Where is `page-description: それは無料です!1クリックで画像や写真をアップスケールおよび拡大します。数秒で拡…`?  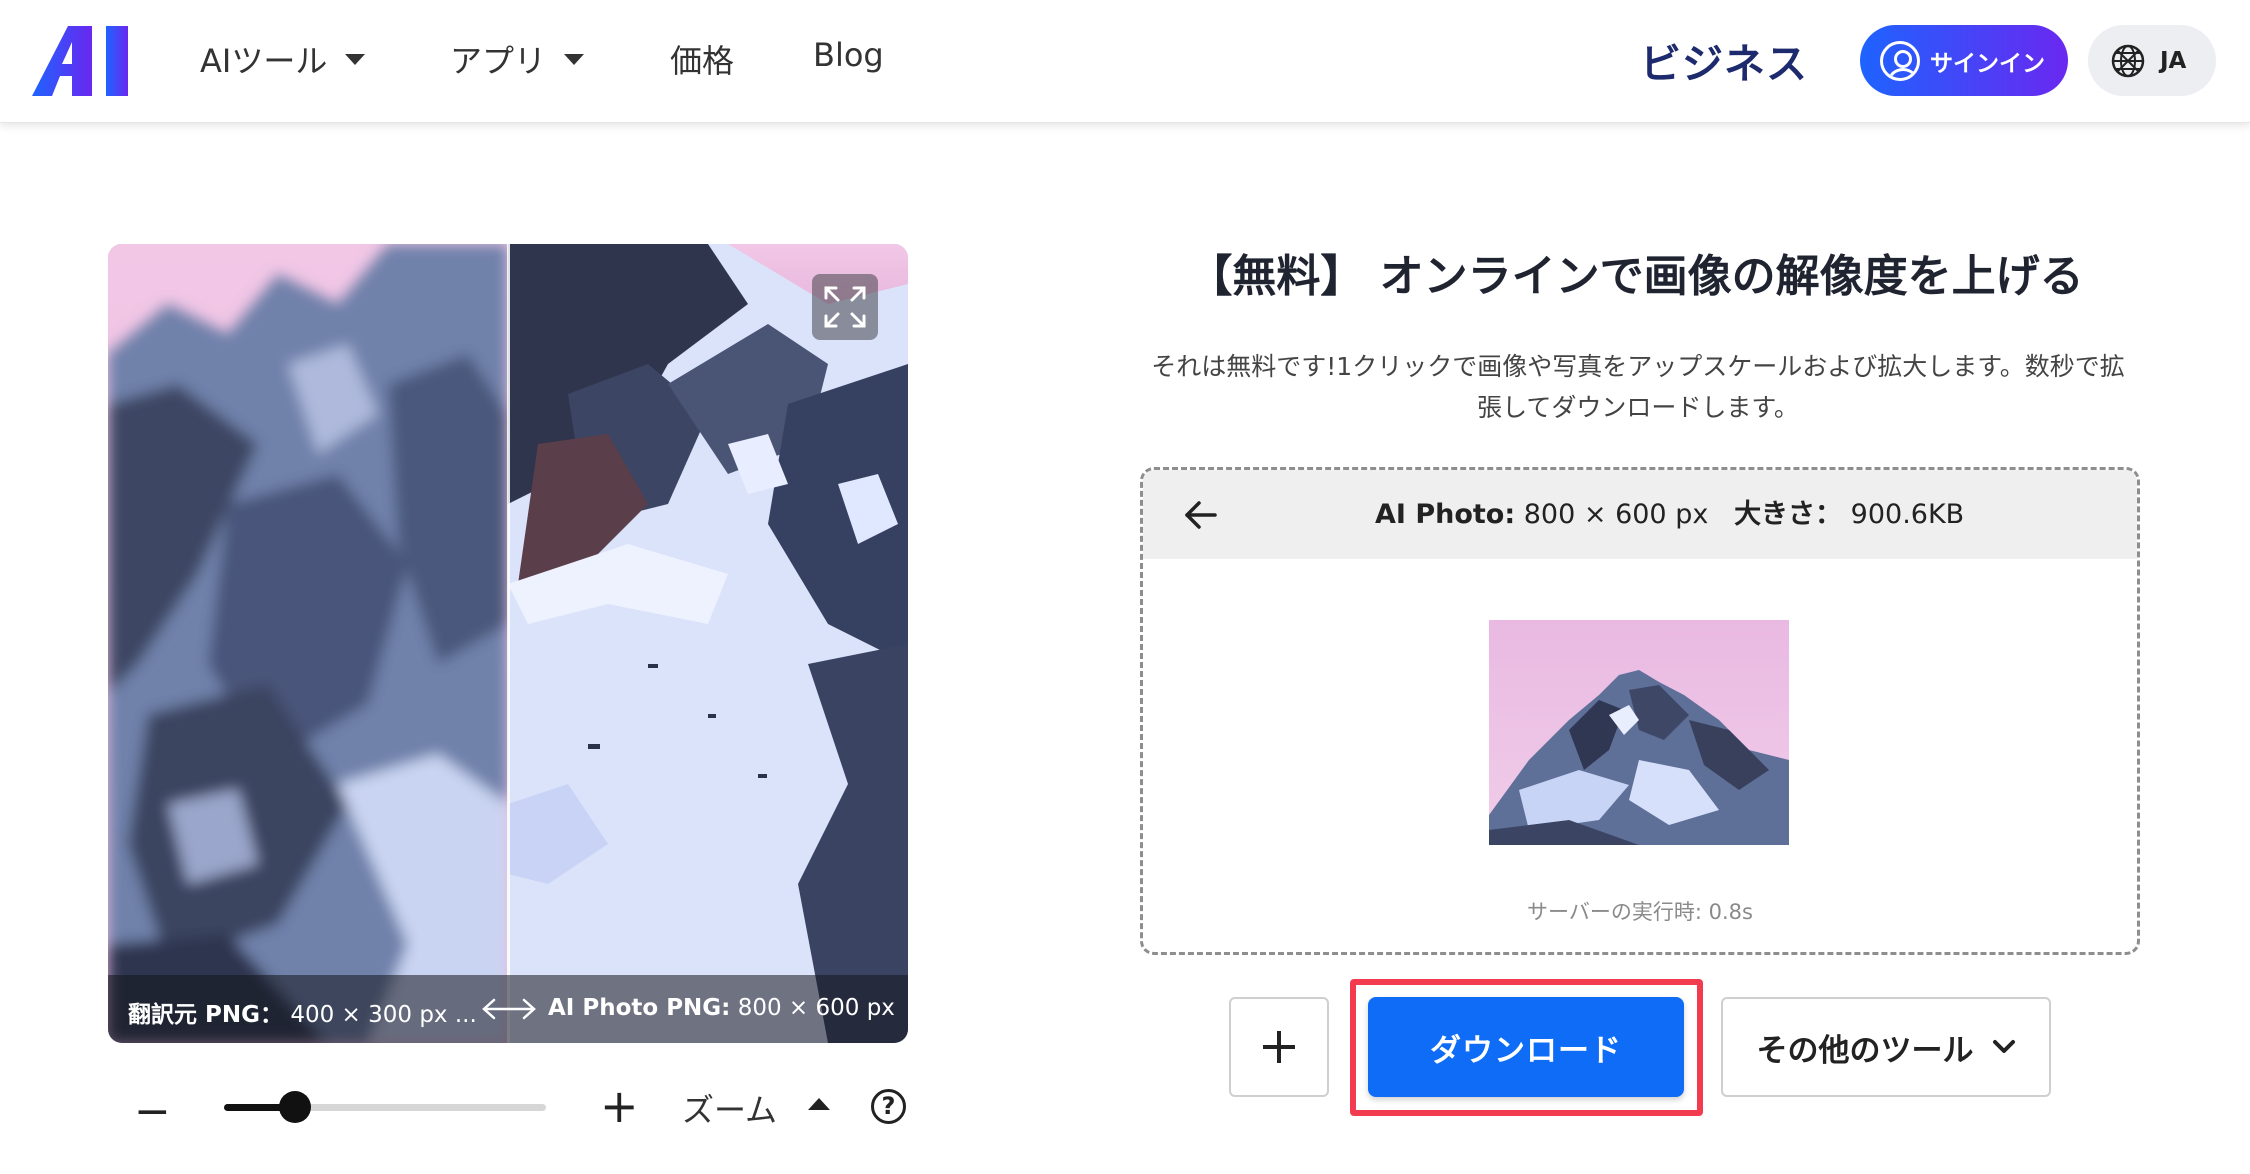
page-description: それは無料です!1クリックで画像や写真をアップスケールおよび拡大します。数秒で拡… is located at coordinates (1638, 387).